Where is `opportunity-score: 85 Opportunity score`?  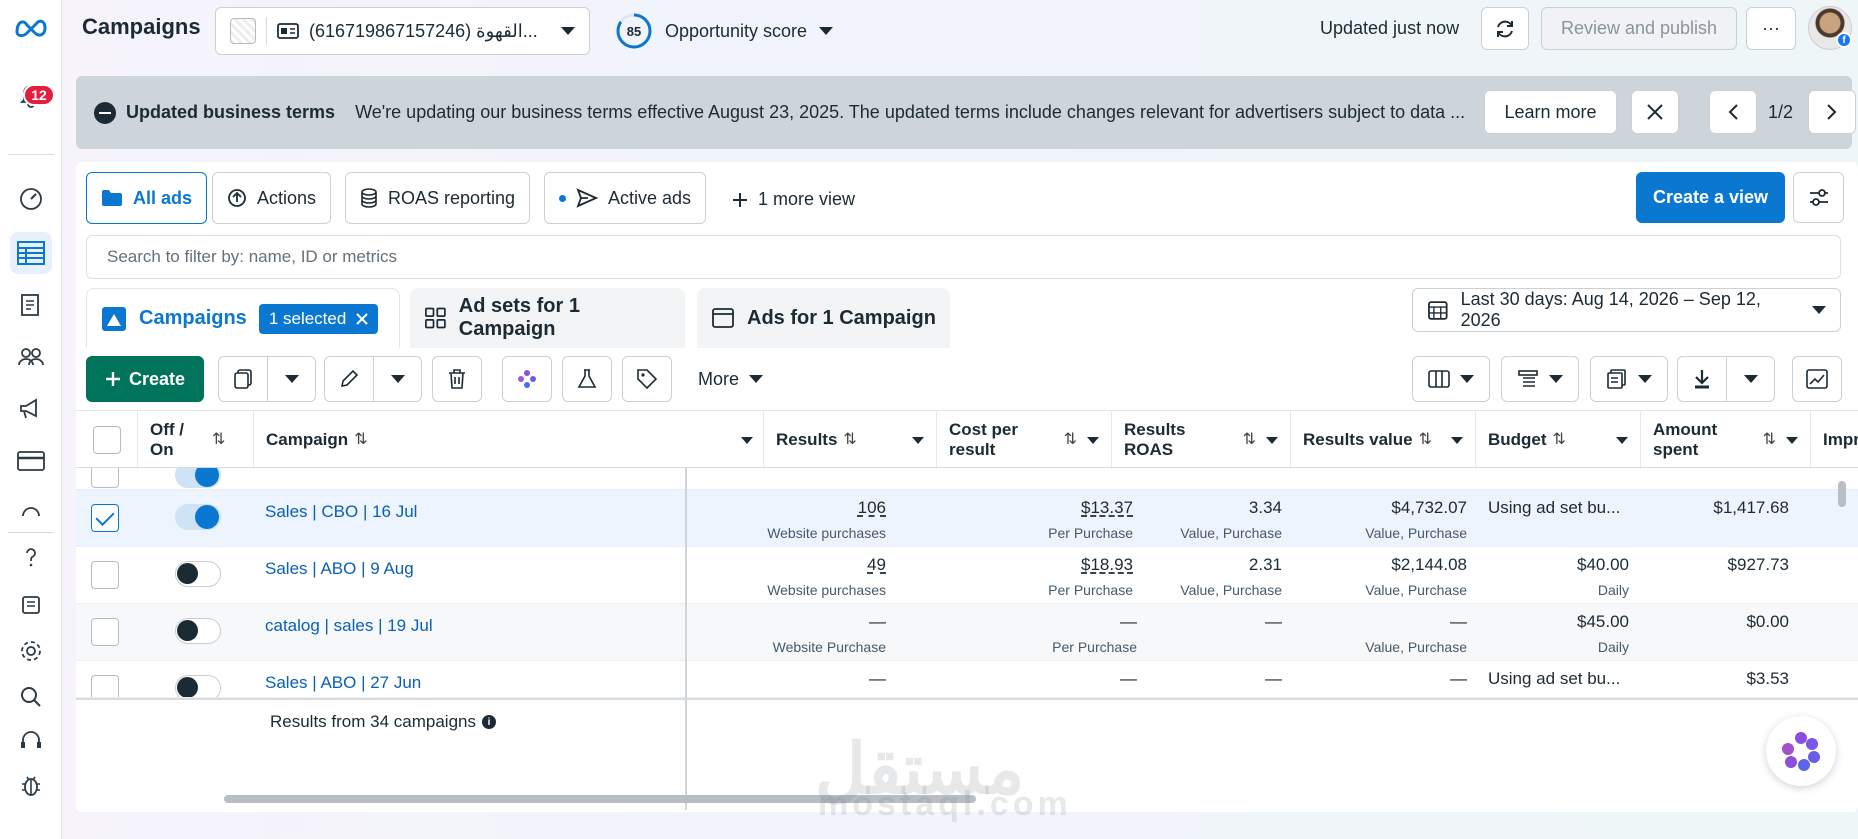
opportunity-score: 85 Opportunity score is located at coordinates (724, 31).